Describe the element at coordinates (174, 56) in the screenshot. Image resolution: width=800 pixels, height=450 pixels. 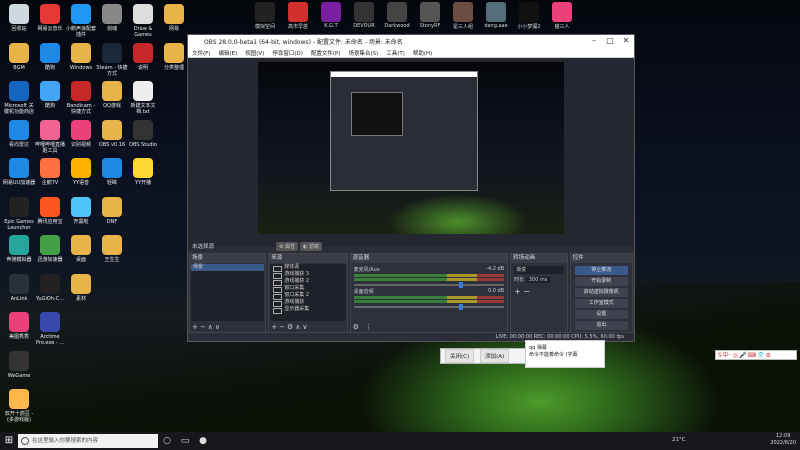
I see `desktop-icon: 分类整理` at that location.